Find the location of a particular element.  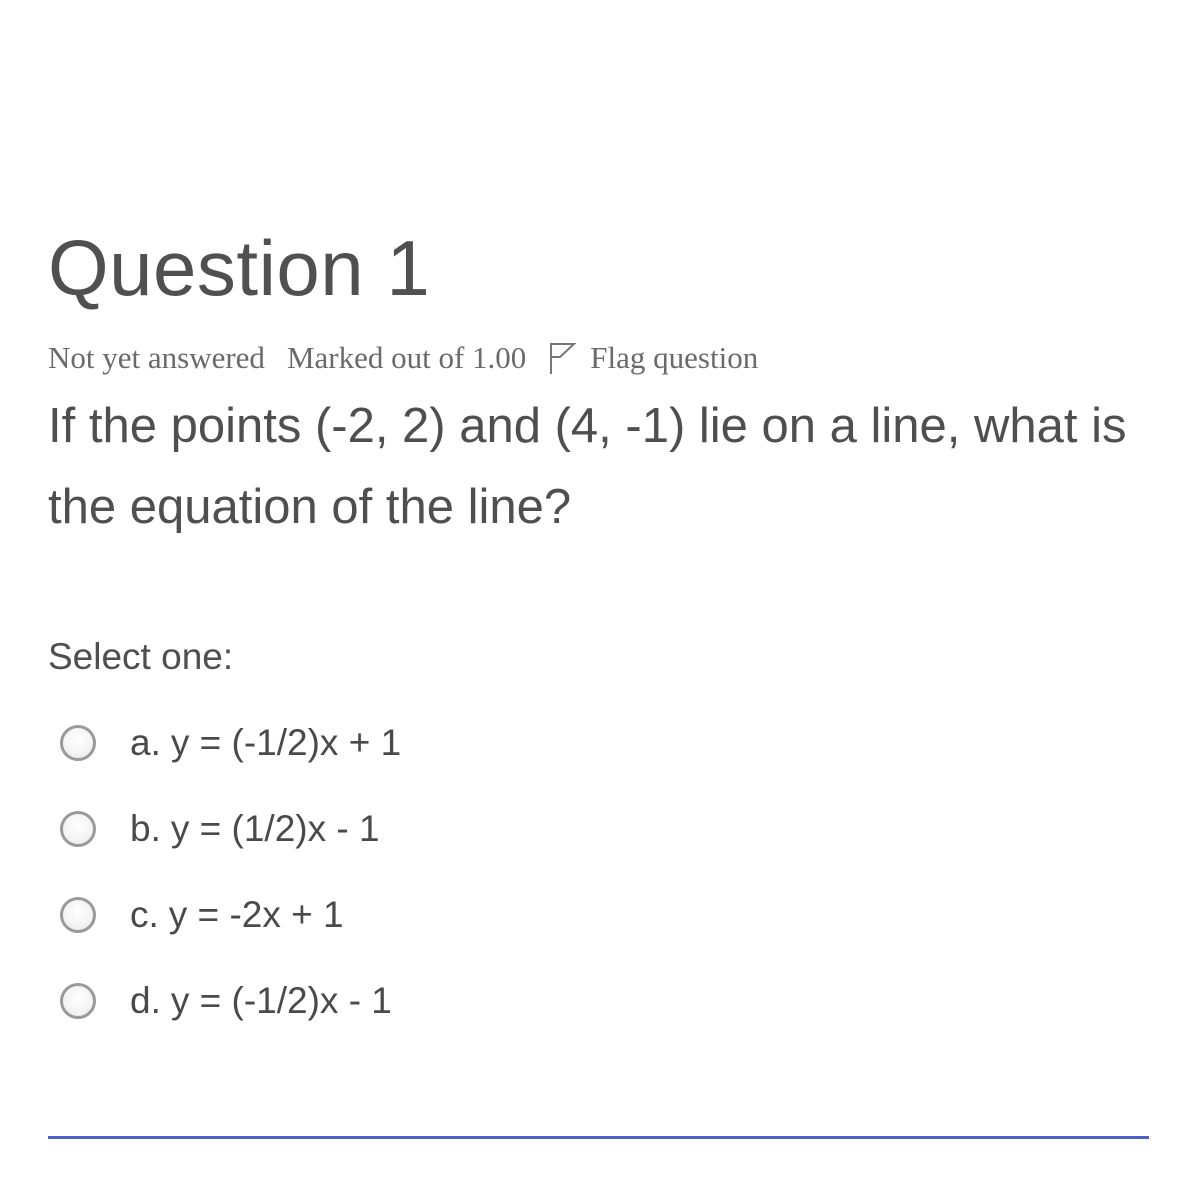

answer-label-c: c. y = -2x + 1 is located at coordinates (237, 915).